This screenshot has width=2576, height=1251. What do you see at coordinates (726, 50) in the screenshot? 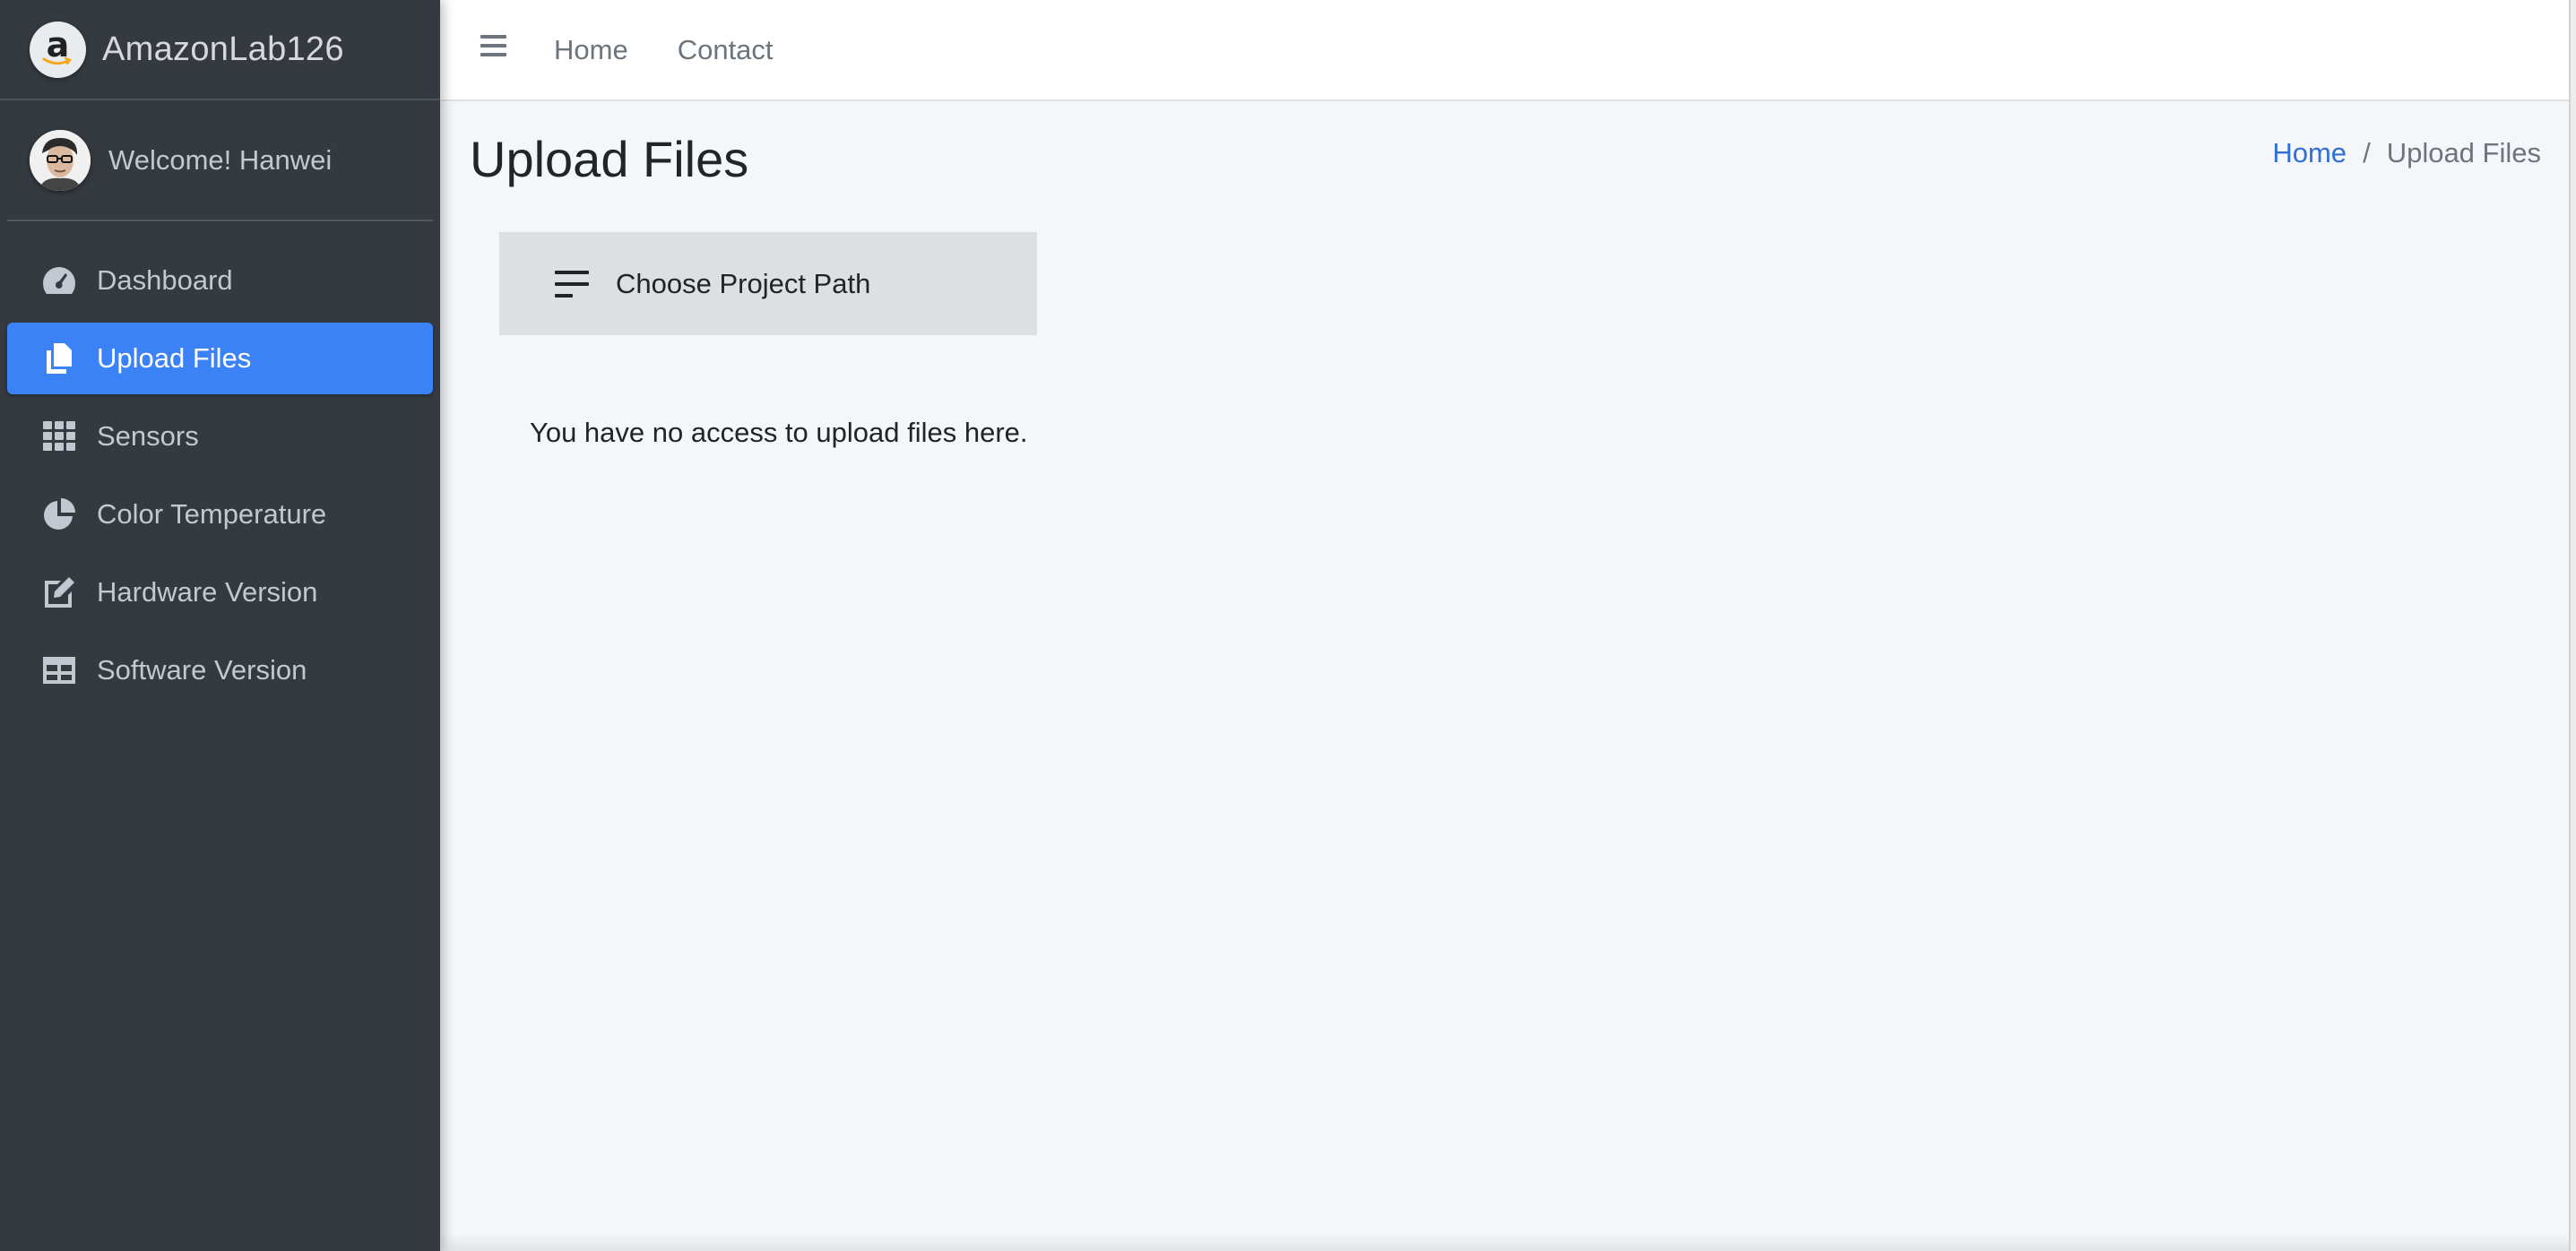
I see `nav-link-contact: Contact` at bounding box center [726, 50].